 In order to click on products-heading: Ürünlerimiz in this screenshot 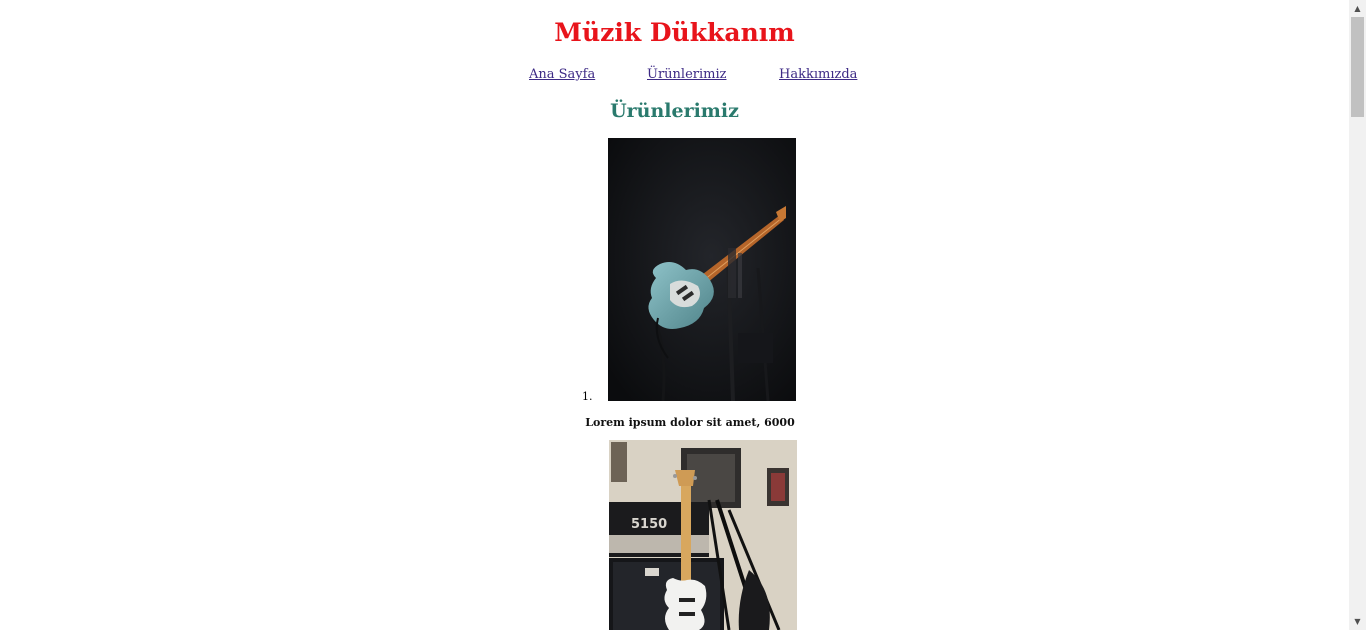, I will do `click(674, 111)`.